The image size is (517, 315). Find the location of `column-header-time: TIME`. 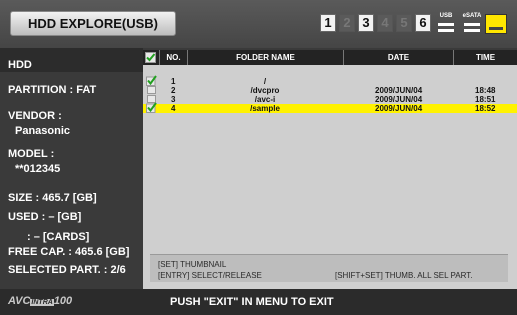

column-header-time: TIME is located at coordinates (485, 57).